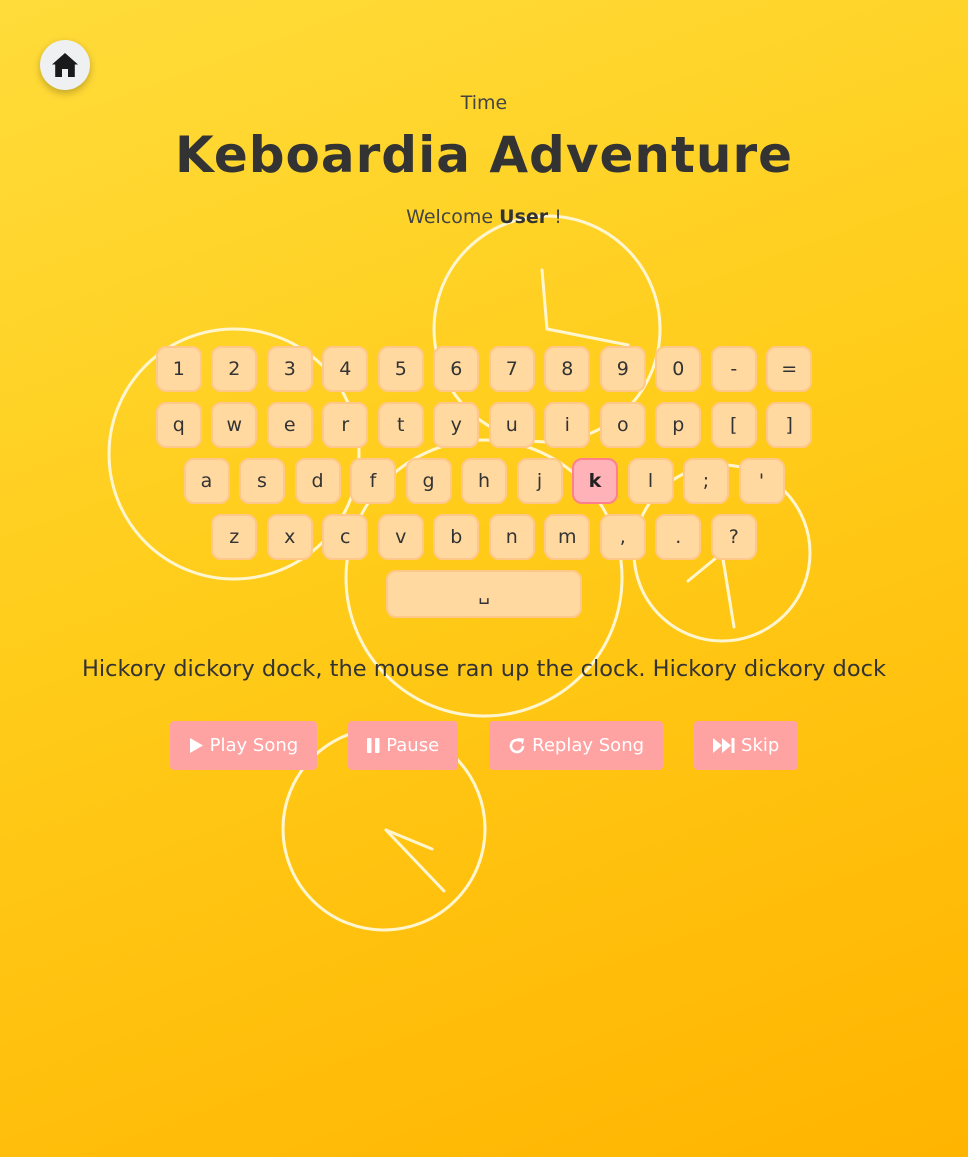 The width and height of the screenshot is (968, 1157). What do you see at coordinates (317, 481) in the screenshot?
I see `key: d` at bounding box center [317, 481].